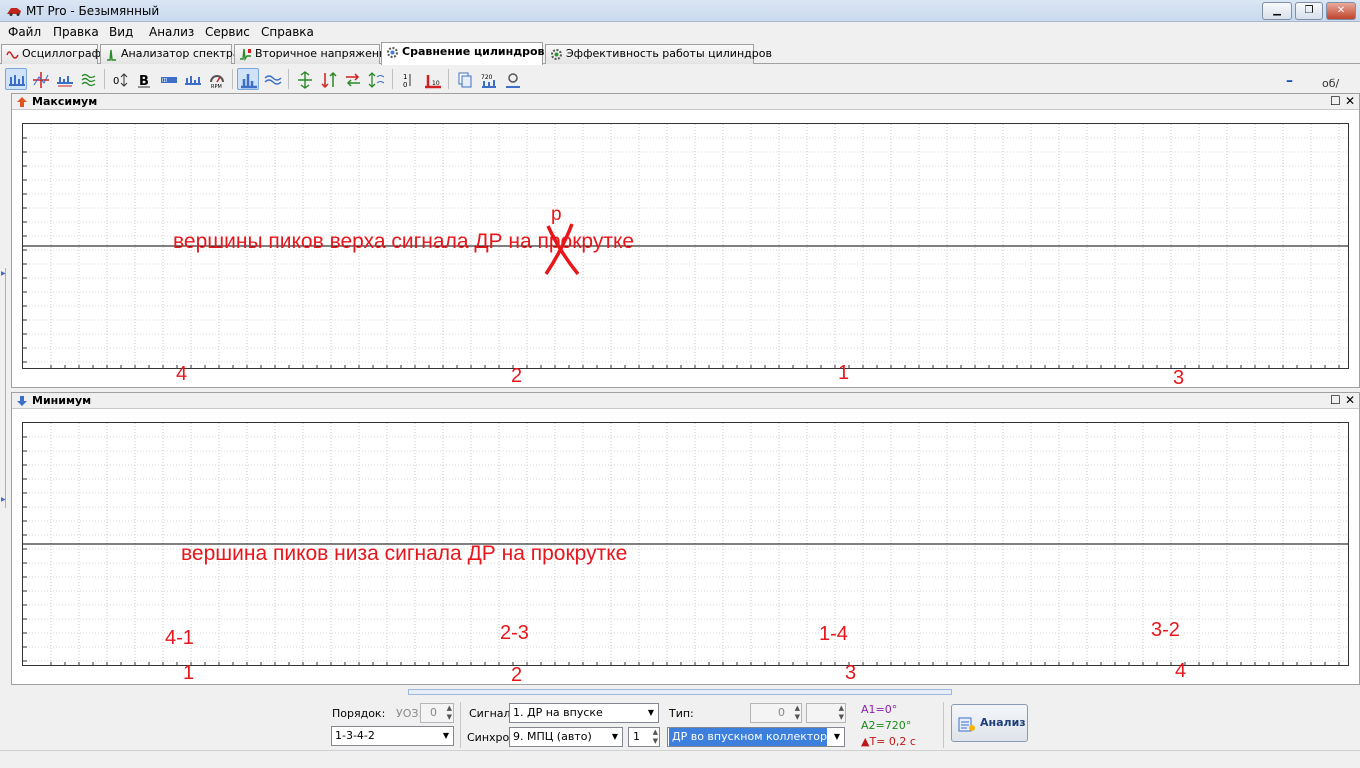 The image size is (1360, 768). I want to click on side-splitter: ▶ ▶, so click(3, 388).